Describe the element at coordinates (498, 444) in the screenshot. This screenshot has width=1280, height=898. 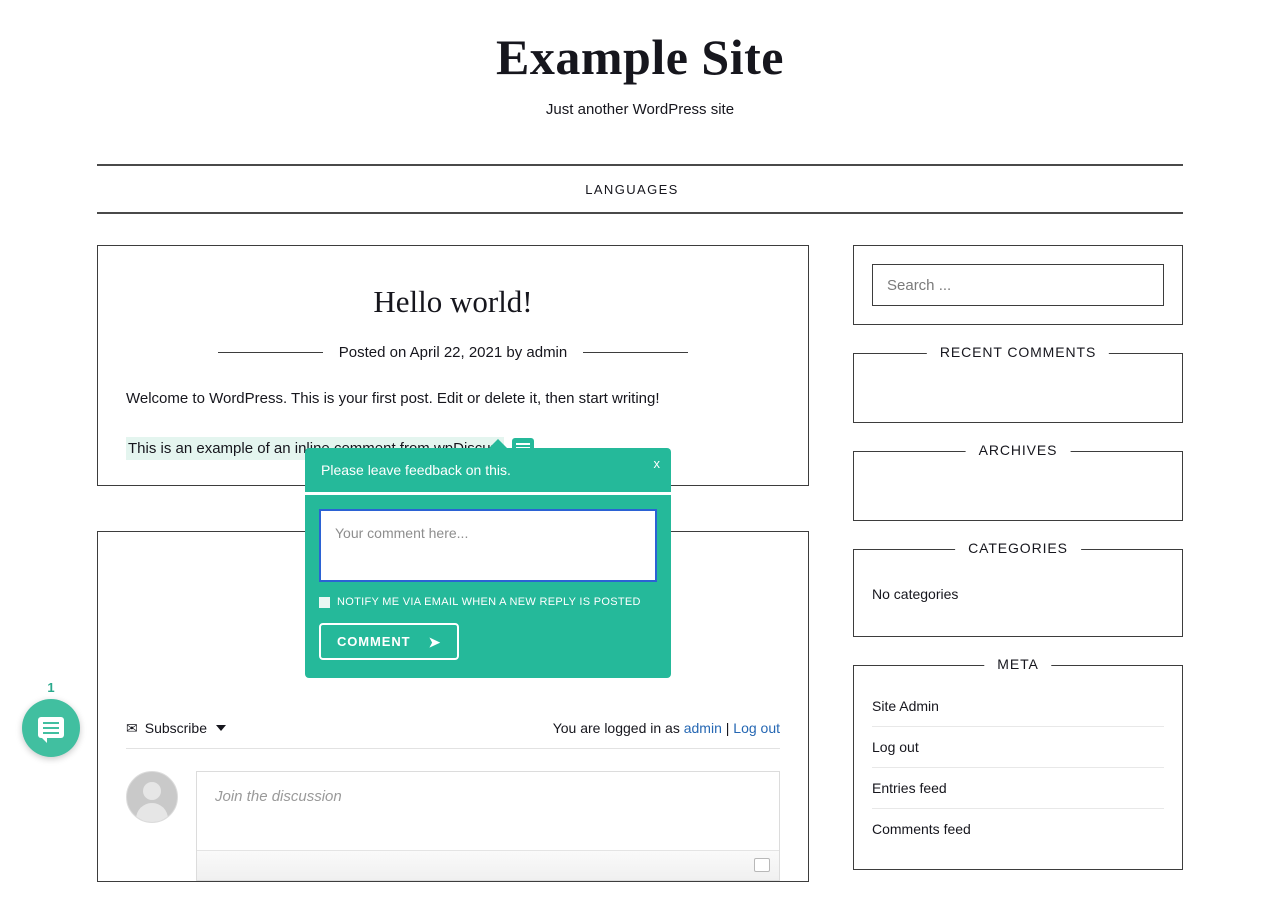
I see `popup-pointer-arrow` at that location.